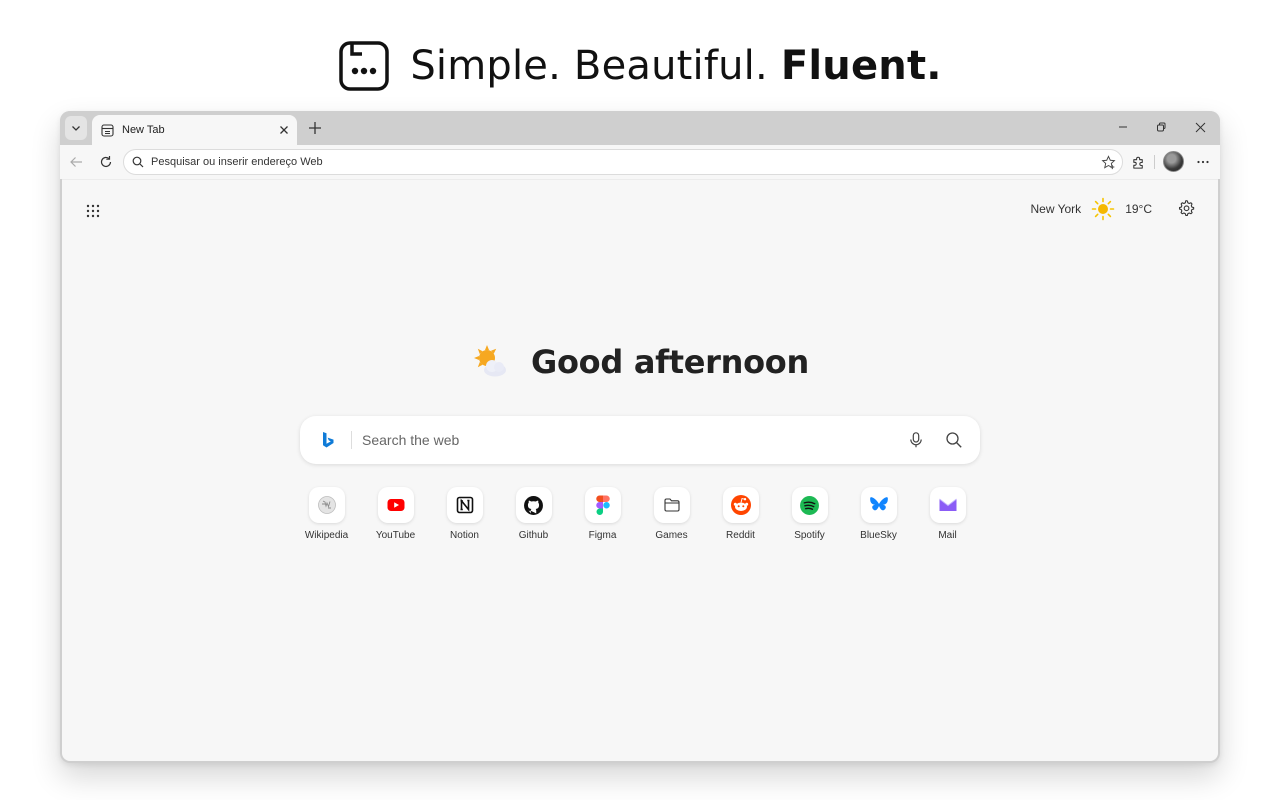  I want to click on gear-icon, so click(1186, 208).